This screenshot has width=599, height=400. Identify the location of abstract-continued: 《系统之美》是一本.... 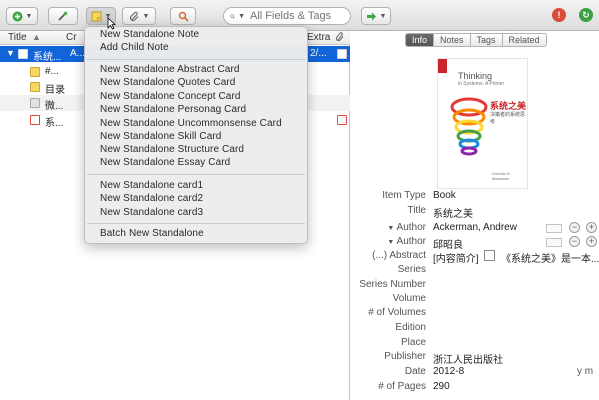
(550, 259).